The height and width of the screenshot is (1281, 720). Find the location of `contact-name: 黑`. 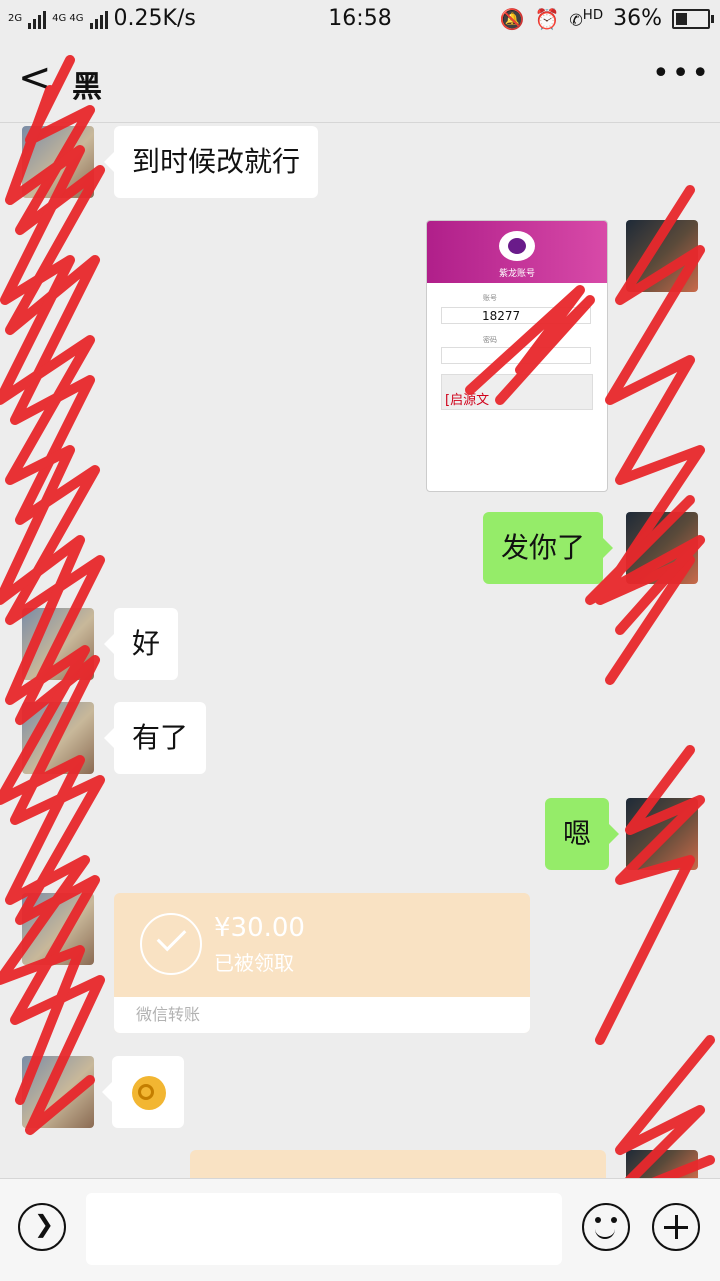

contact-name: 黑 is located at coordinates (87, 87).